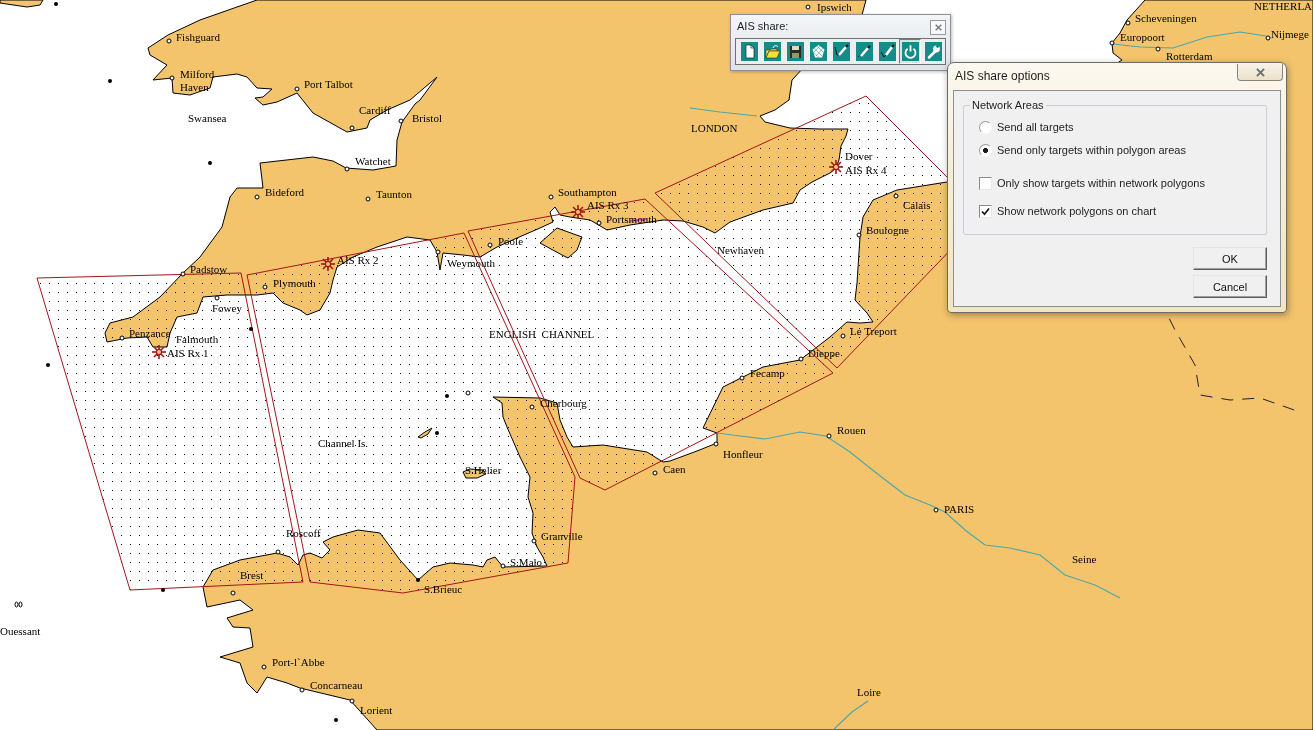 The width and height of the screenshot is (1313, 730). I want to click on window-title: AIS share:, so click(763, 26).